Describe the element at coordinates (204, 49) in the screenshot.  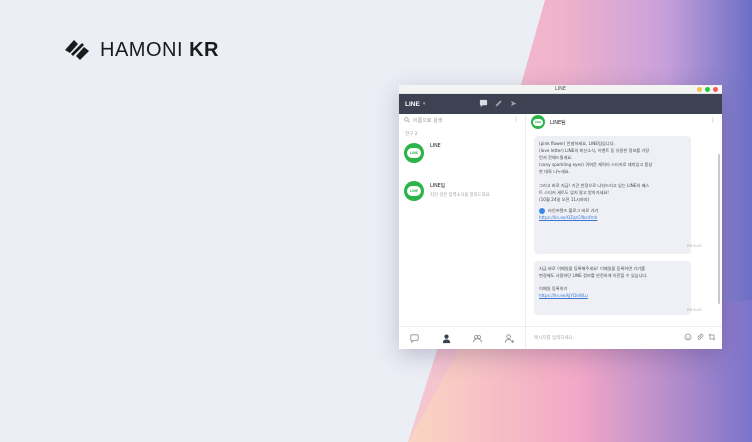
I see `logo-text-bold: KR` at that location.